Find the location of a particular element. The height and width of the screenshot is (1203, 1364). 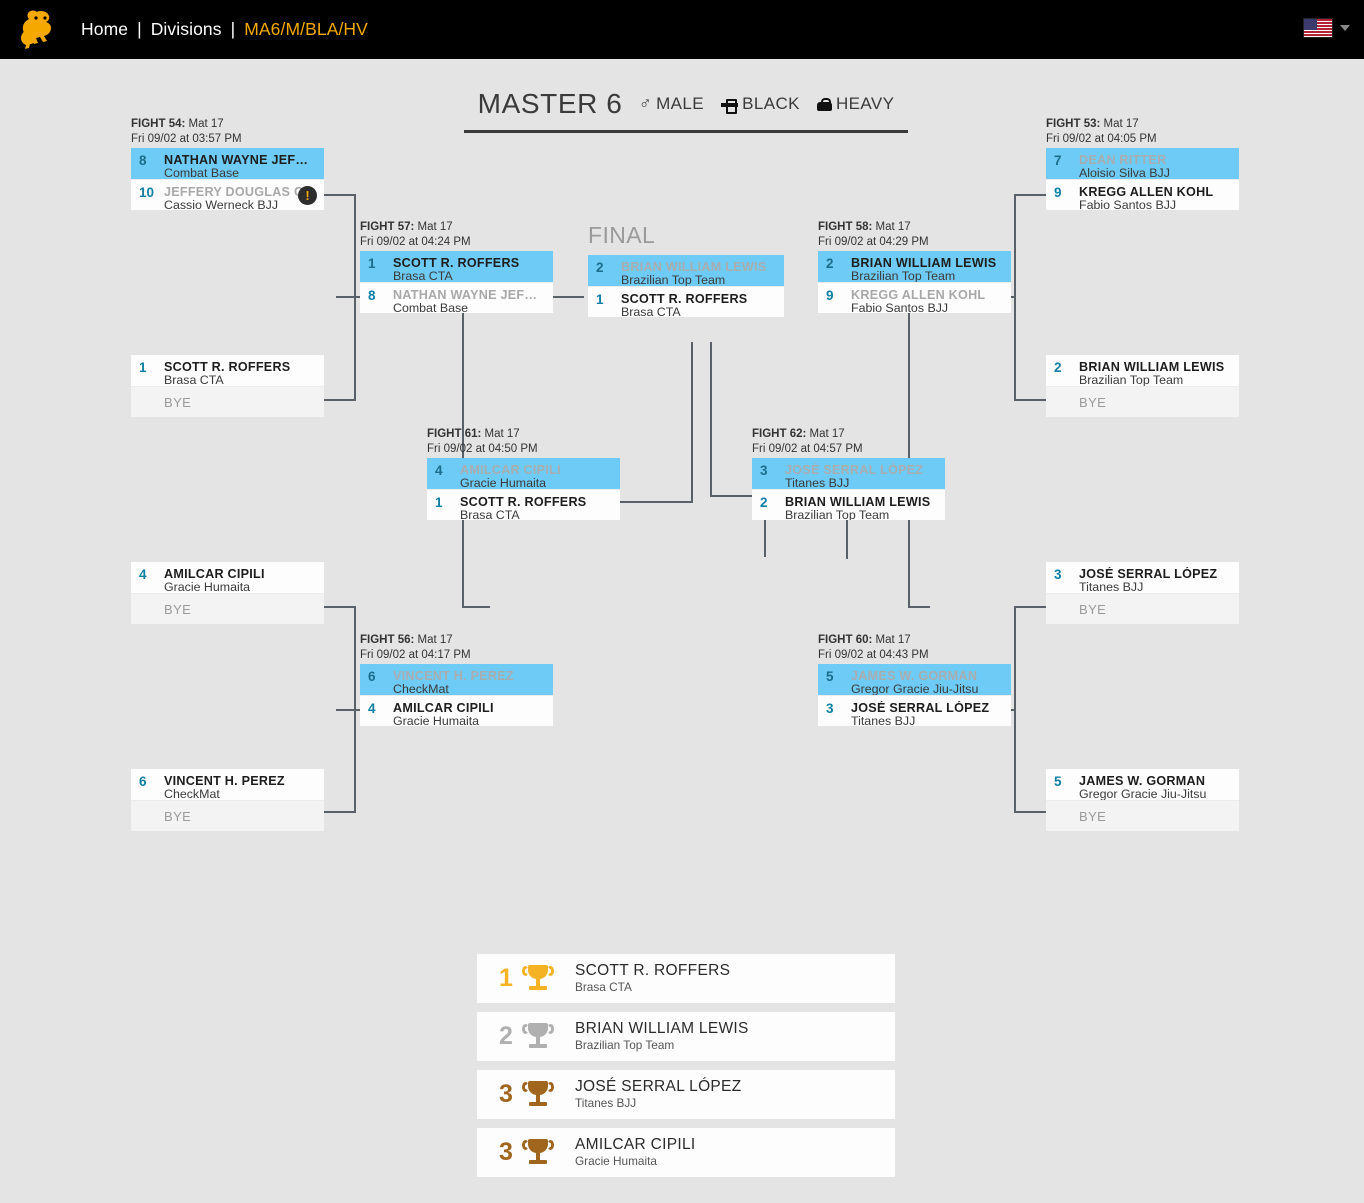

seed-number: 6 is located at coordinates (143, 781).